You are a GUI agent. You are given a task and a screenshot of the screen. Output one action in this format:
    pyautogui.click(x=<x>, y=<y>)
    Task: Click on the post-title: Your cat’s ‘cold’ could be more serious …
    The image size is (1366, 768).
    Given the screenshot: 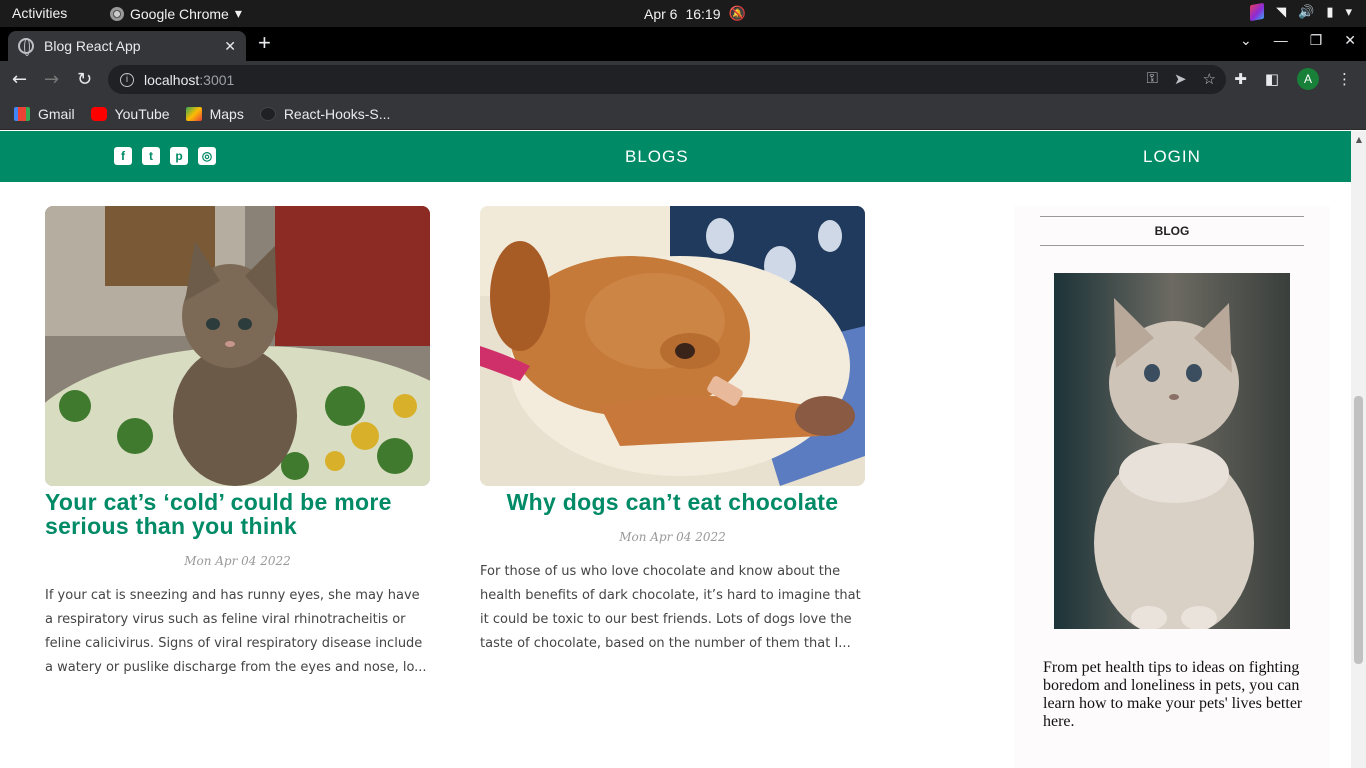 What is the action you would take?
    pyautogui.click(x=237, y=514)
    